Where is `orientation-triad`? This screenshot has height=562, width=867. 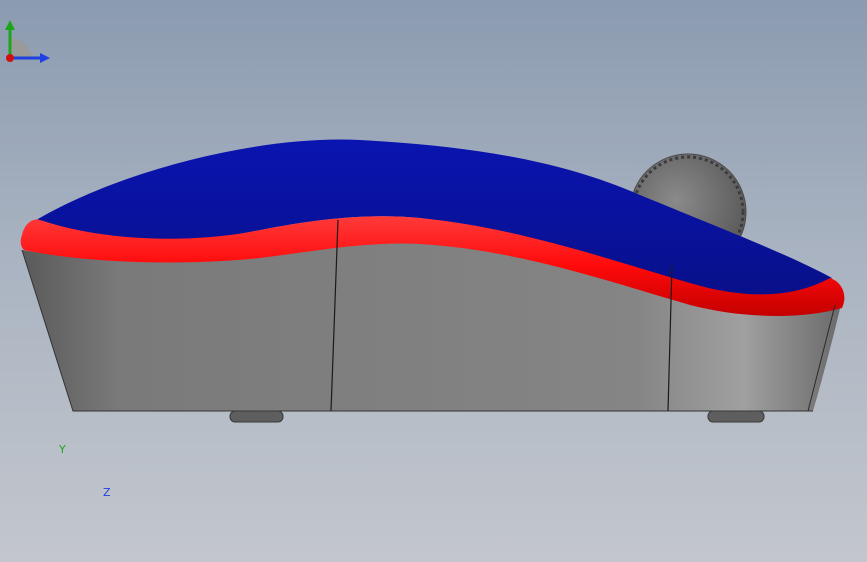
orientation-triad is located at coordinates (27, 41).